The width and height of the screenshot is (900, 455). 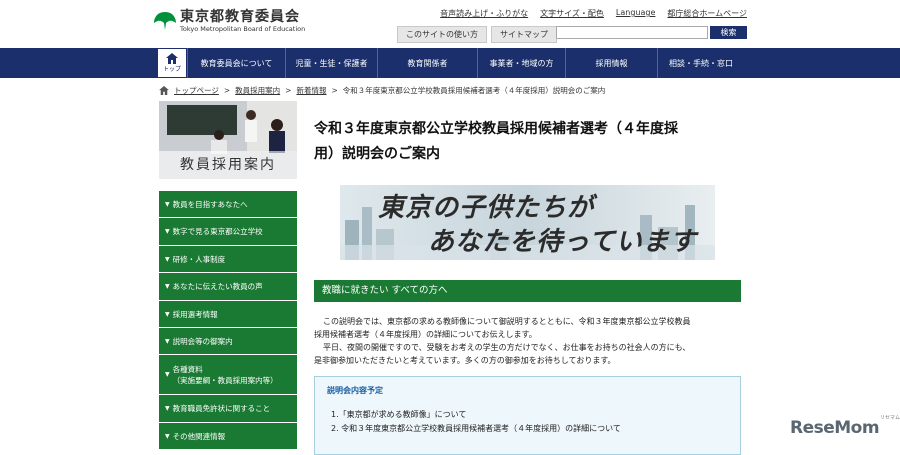 I want to click on page-title-line1: 令和３年度東京都公立学校教員採用候補者選考（４年度採, so click(x=496, y=129).